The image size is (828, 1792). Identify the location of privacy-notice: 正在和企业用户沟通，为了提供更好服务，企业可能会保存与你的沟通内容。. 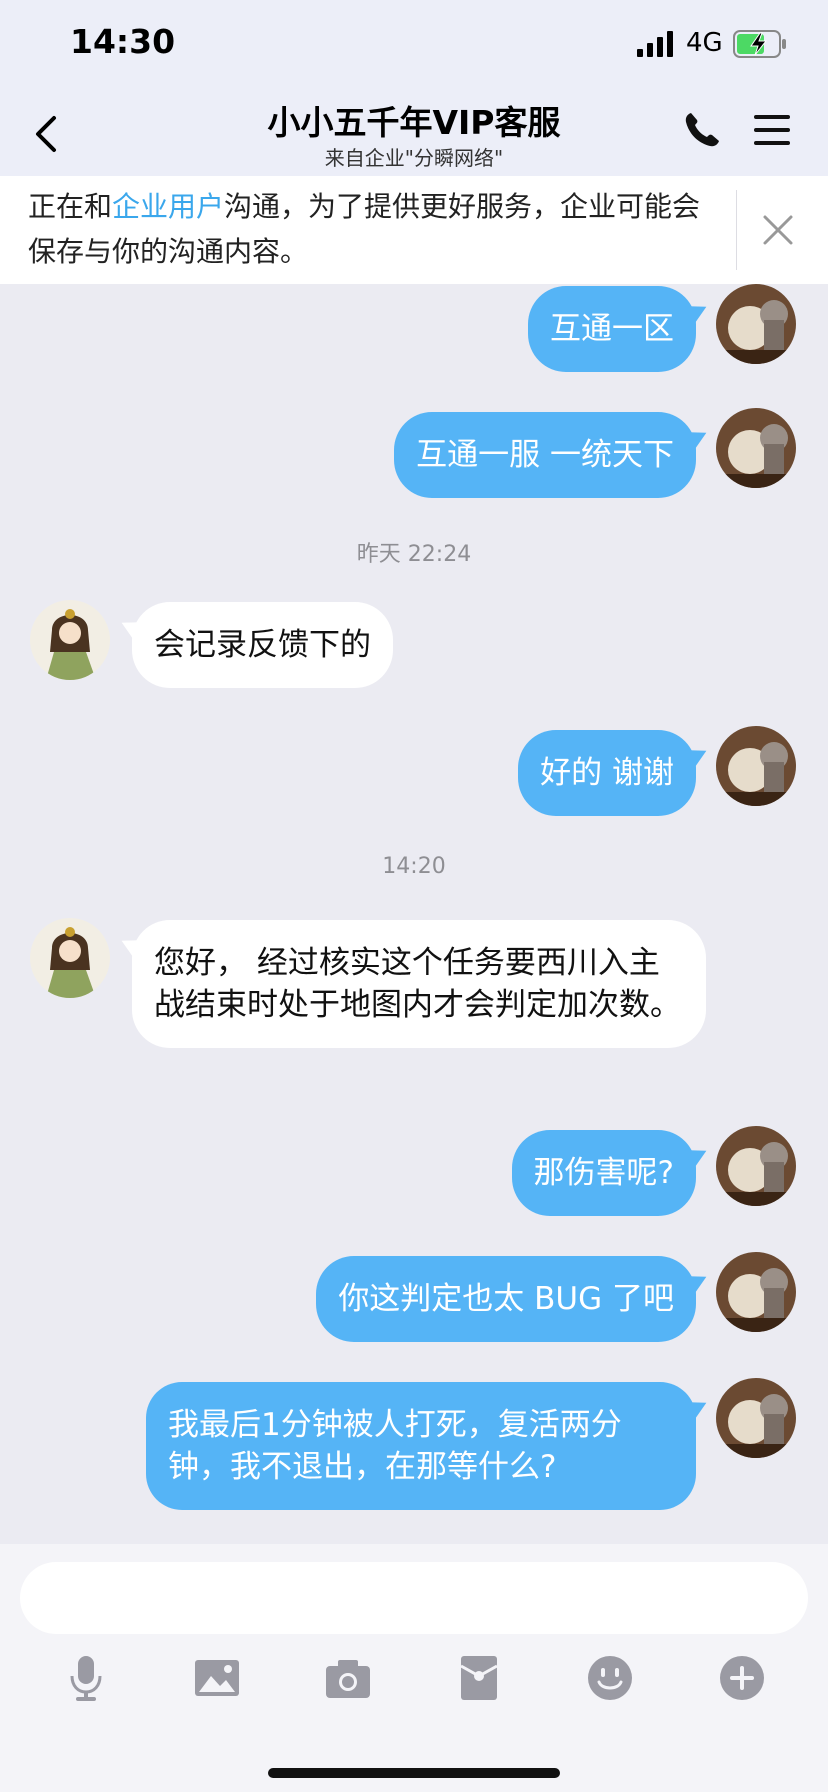
(414, 230).